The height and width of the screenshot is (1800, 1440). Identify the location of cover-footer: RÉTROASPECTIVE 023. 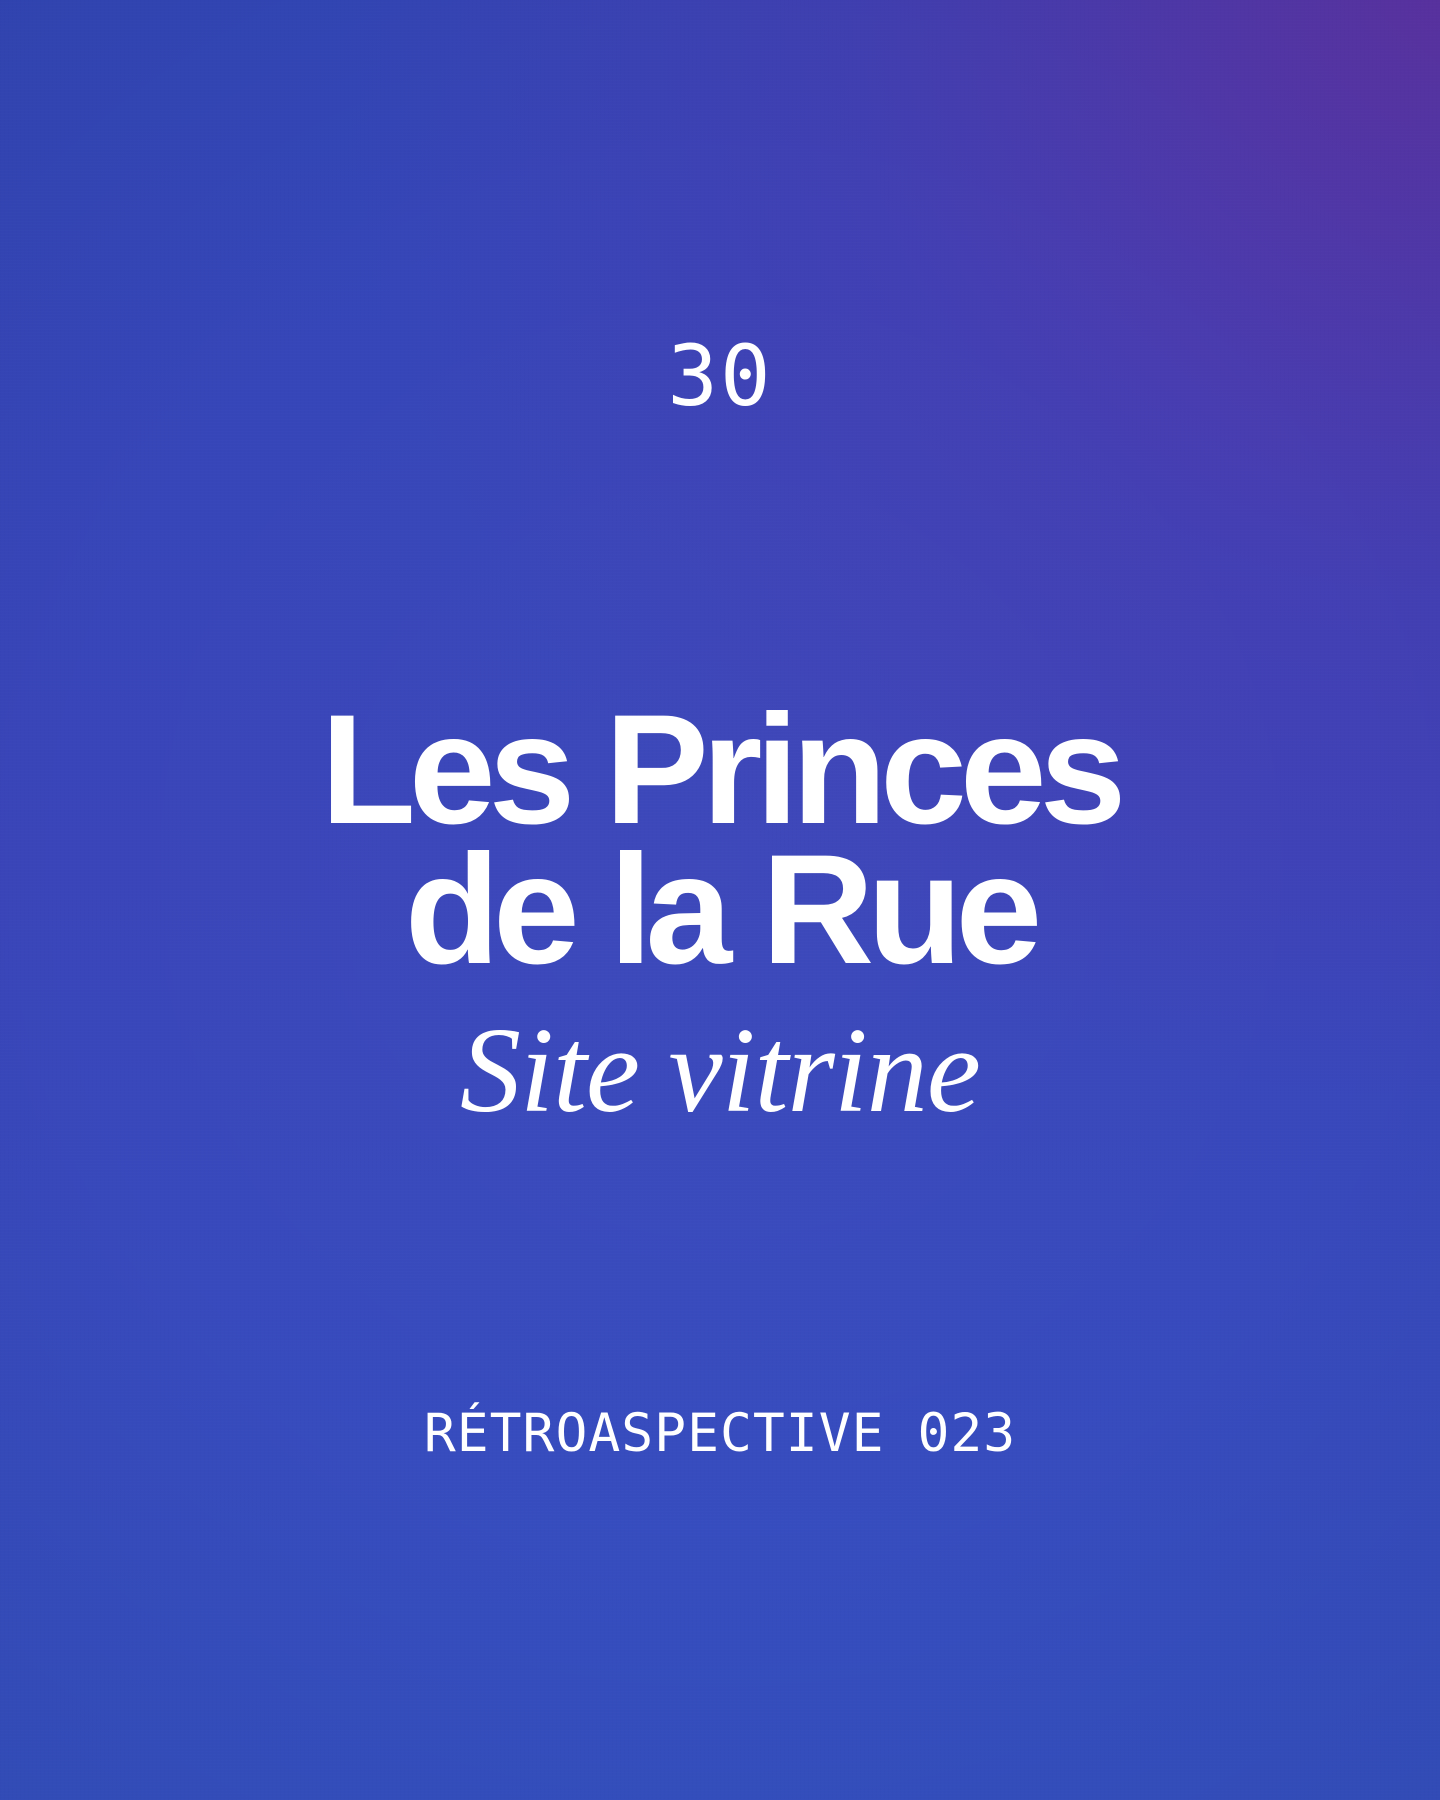
(720, 1433).